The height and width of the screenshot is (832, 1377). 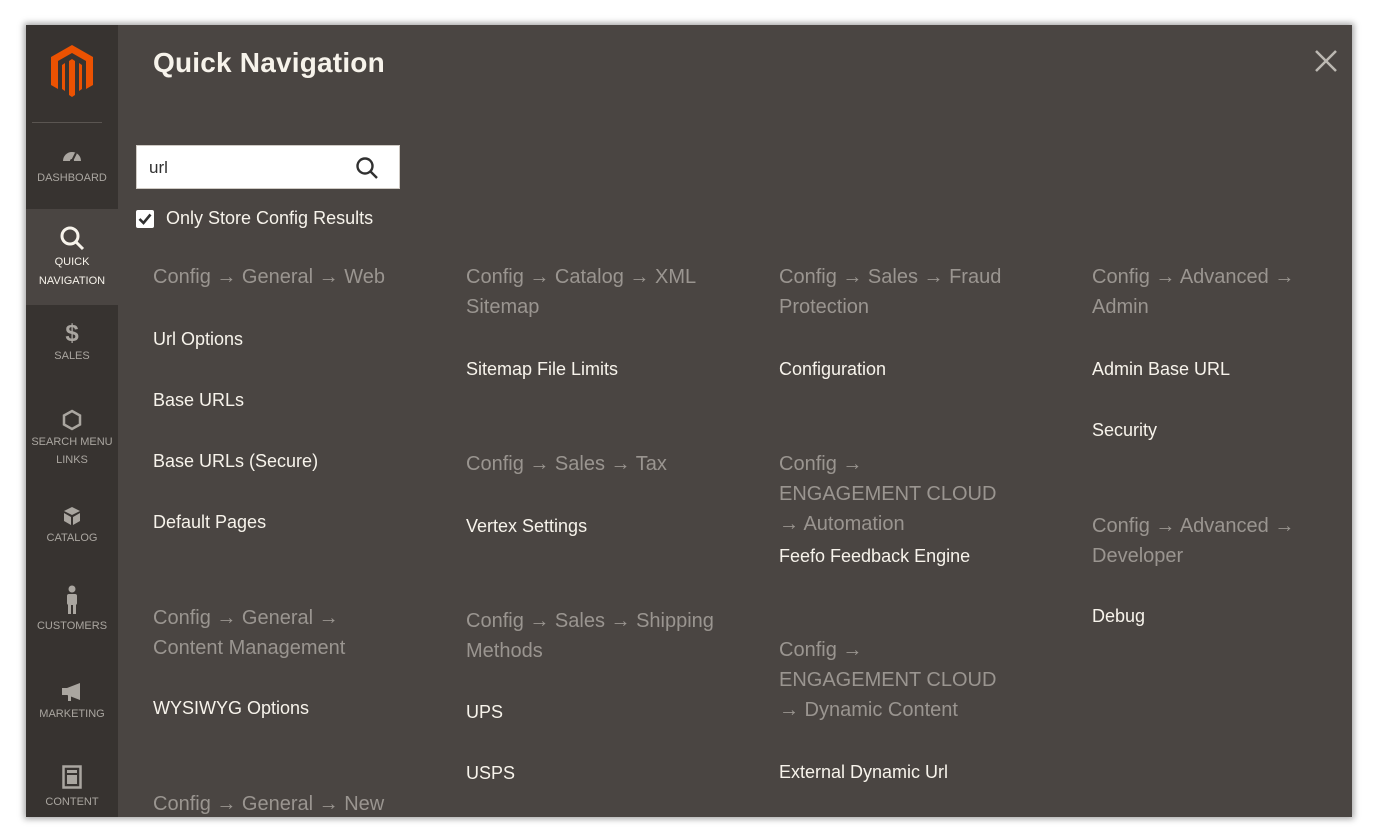 I want to click on sidebar-item-label: CONTENT, so click(x=72, y=802).